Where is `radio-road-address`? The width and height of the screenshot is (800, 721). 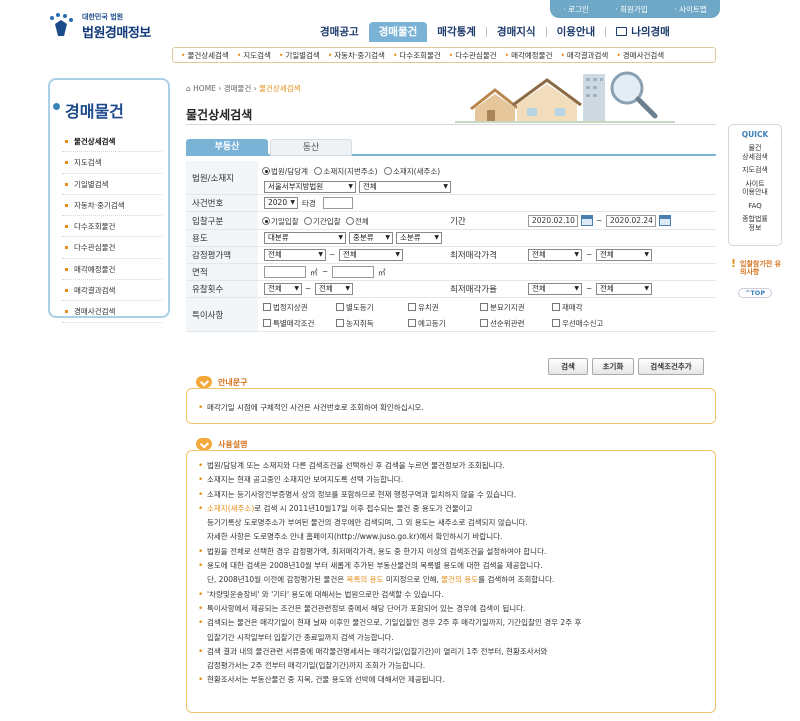
radio-road-address is located at coordinates (387, 171).